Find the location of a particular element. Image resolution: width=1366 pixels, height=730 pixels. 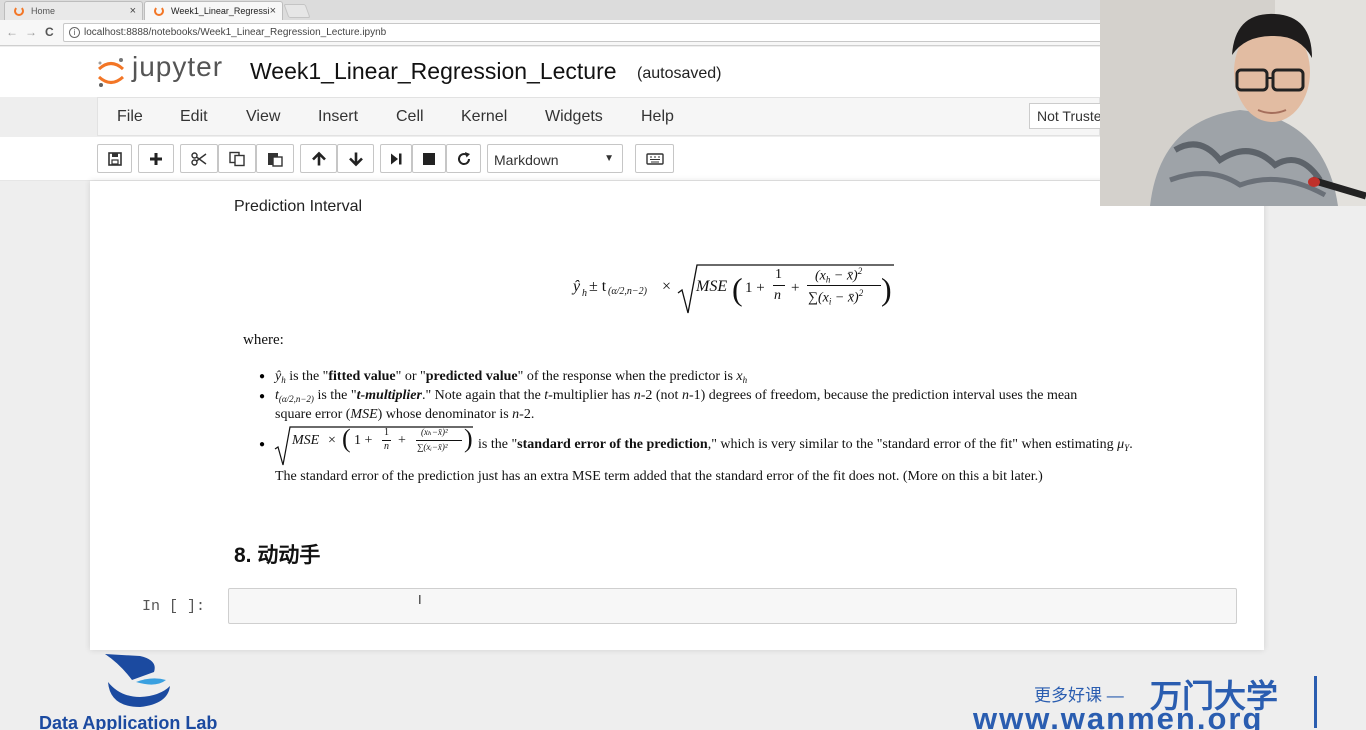

tab-notebook-label: Week1_Linear_Regressi is located at coordinates (220, 11).